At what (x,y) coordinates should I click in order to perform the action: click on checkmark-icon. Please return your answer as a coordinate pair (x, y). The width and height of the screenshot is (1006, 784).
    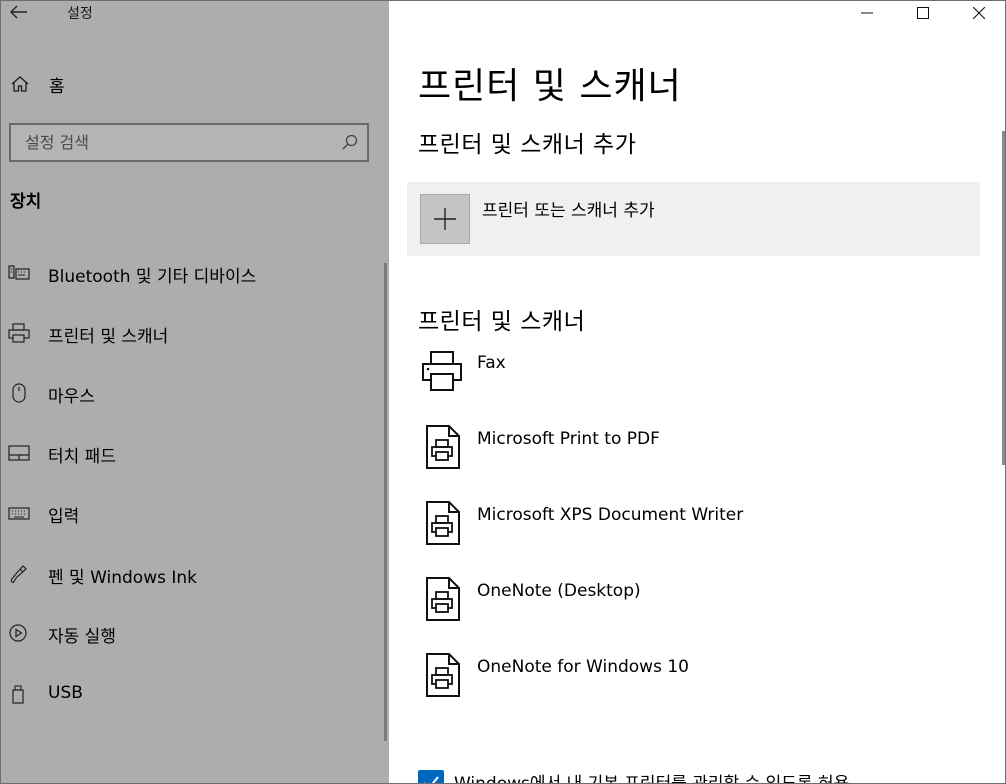
    Looking at the image, I should click on (431, 779).